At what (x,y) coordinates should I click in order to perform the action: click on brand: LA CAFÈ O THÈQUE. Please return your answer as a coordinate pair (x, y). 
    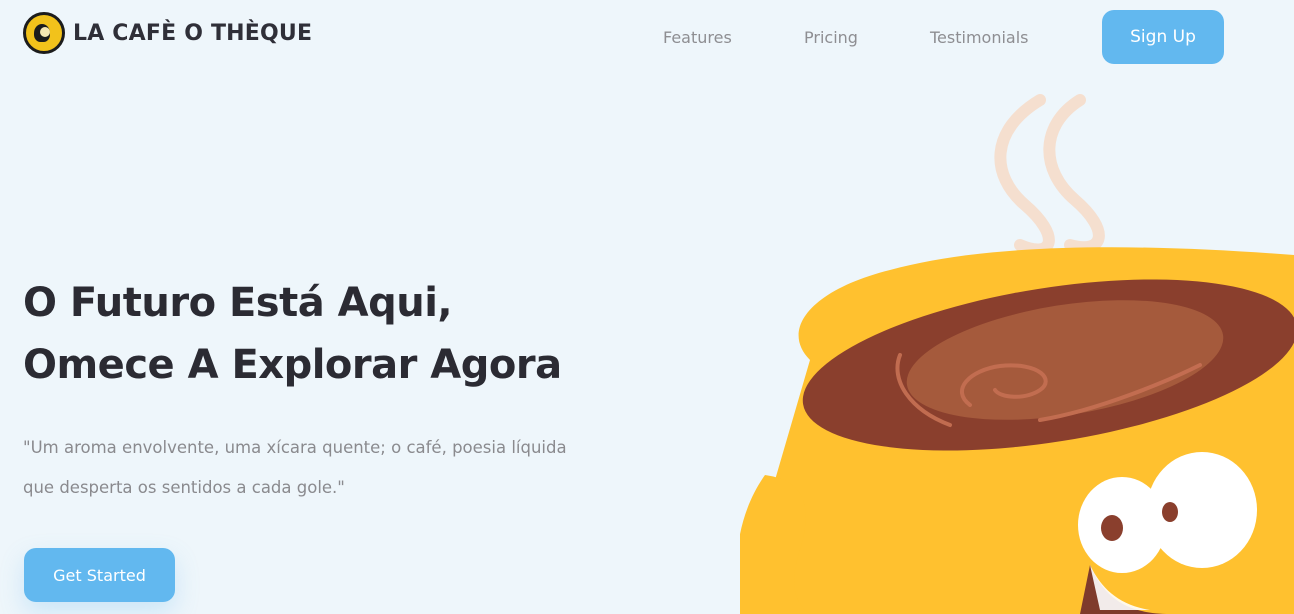
    Looking at the image, I should click on (167, 33).